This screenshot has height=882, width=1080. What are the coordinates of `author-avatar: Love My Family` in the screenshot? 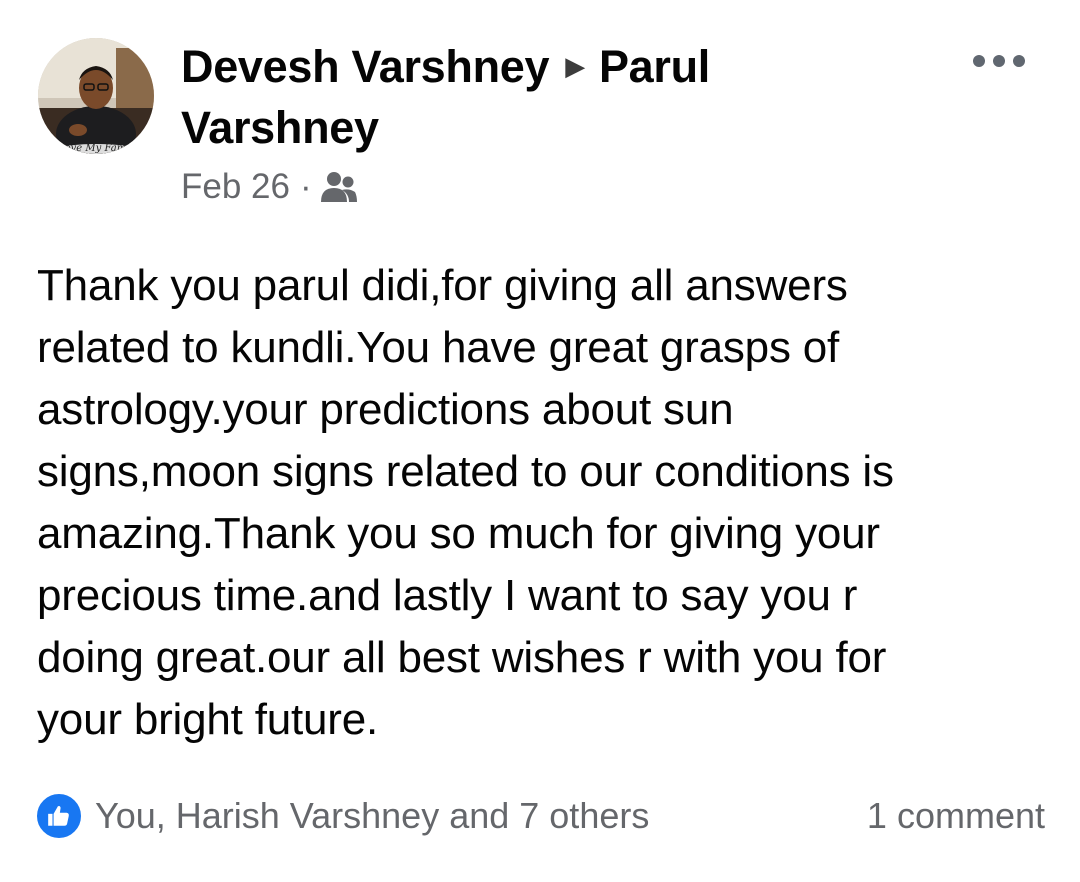 It's located at (96, 96).